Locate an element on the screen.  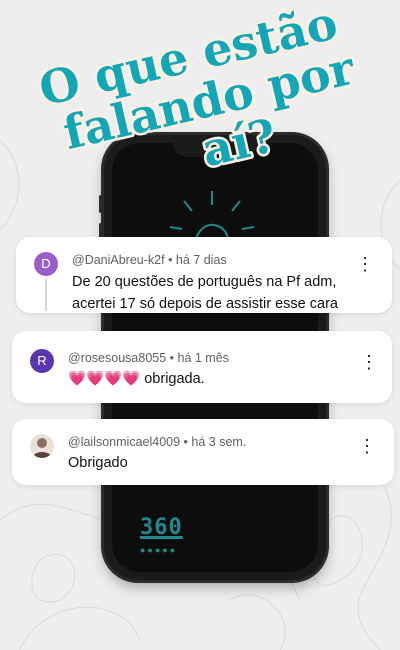
comment-meta: @DaniAbreu-k2f • há 7 dias is located at coordinates (149, 260).